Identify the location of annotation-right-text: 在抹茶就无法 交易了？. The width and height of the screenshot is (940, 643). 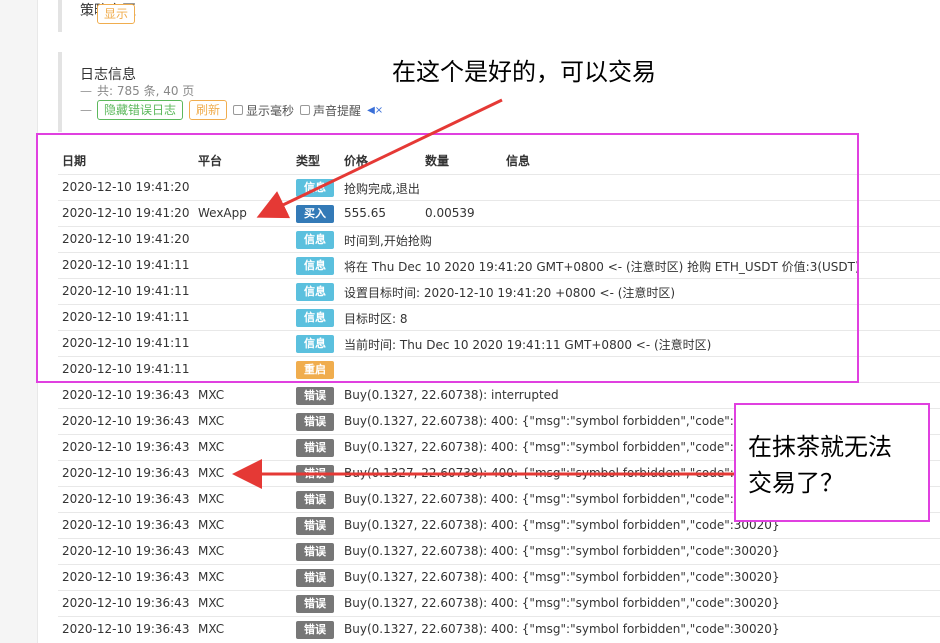
(820, 465).